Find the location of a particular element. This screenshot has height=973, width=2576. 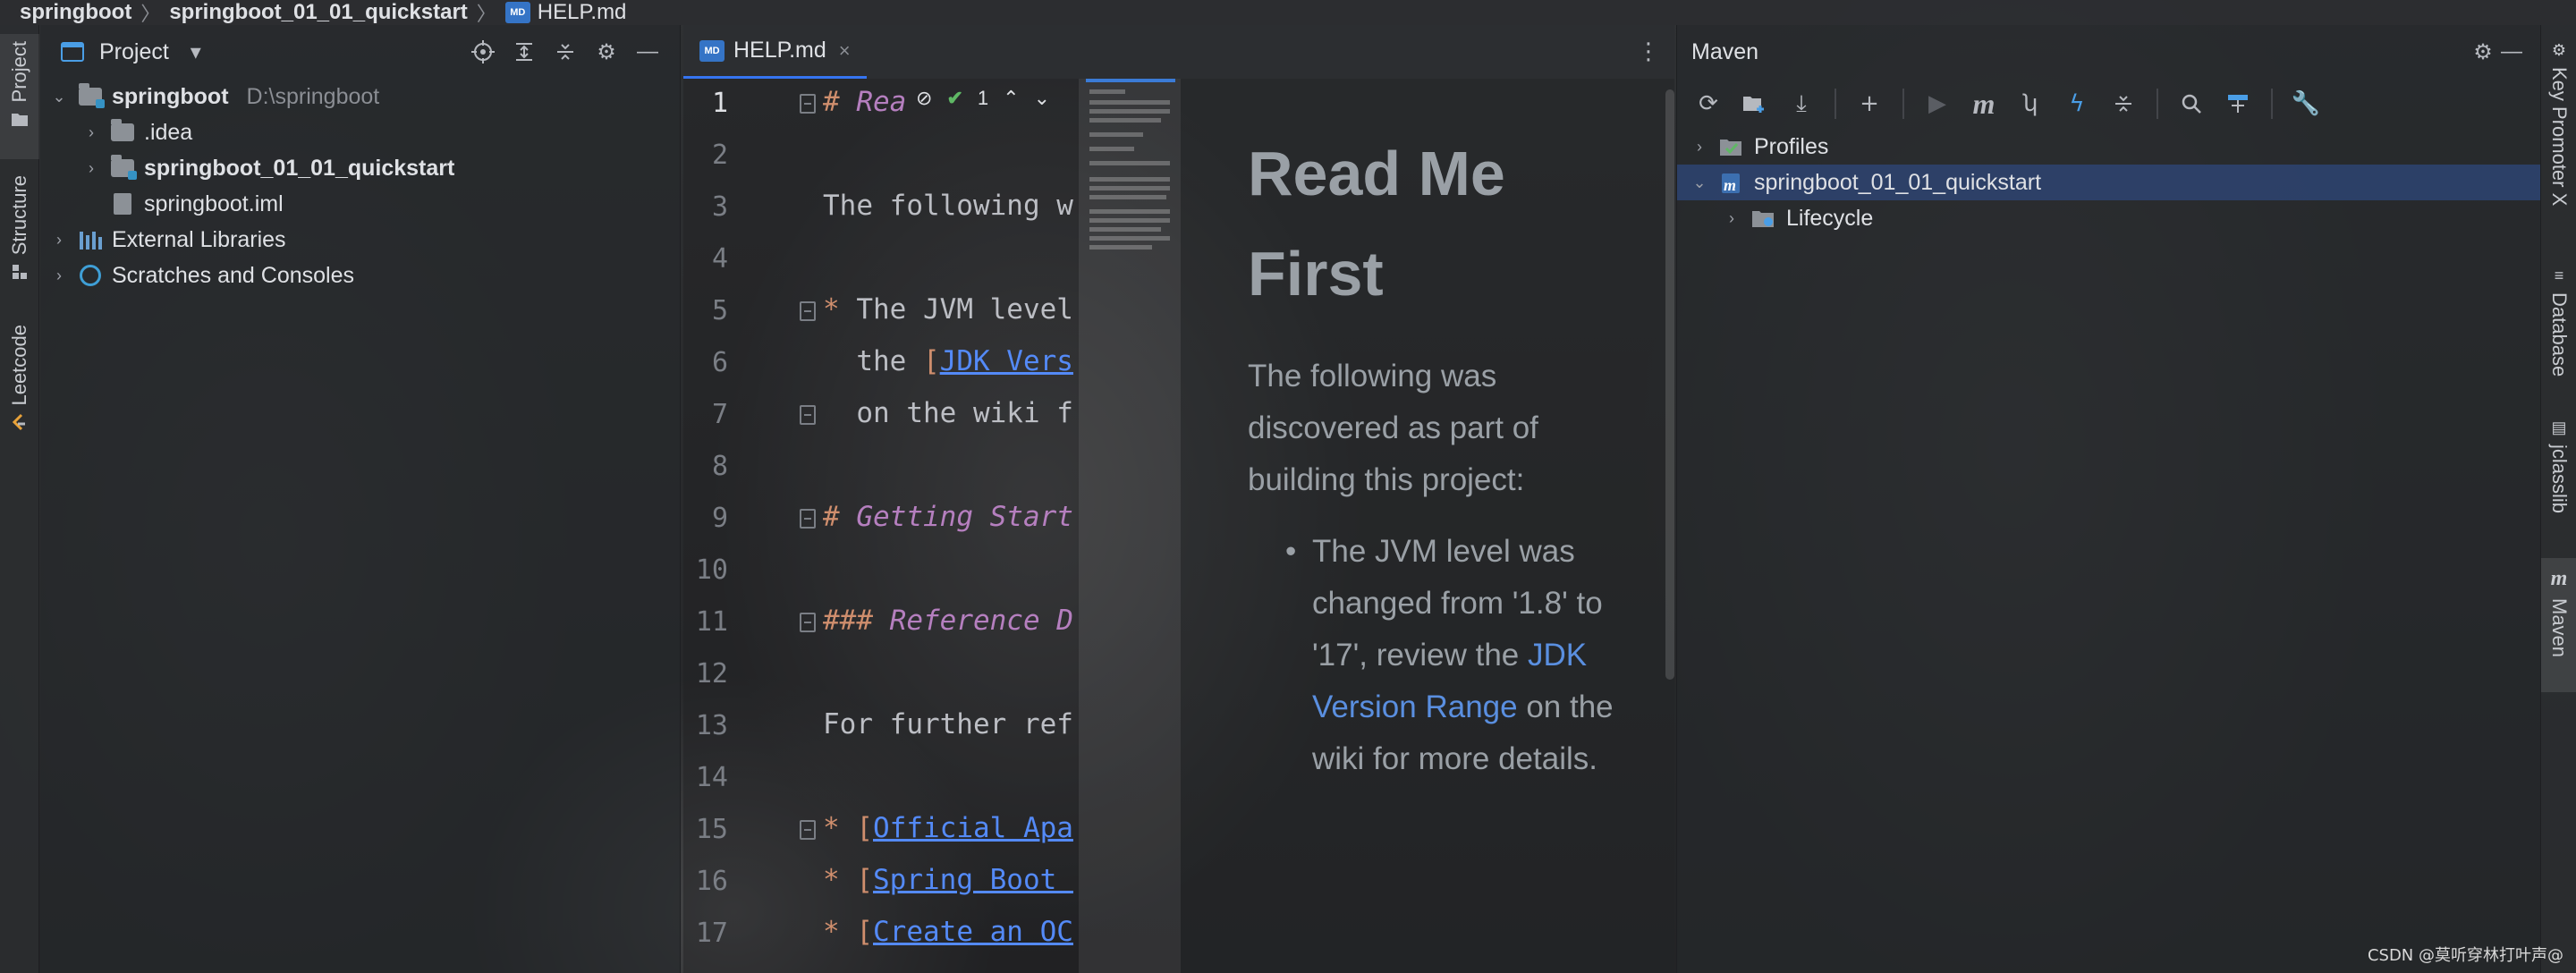

code-line: the [JDK Vers is located at coordinates (948, 361).